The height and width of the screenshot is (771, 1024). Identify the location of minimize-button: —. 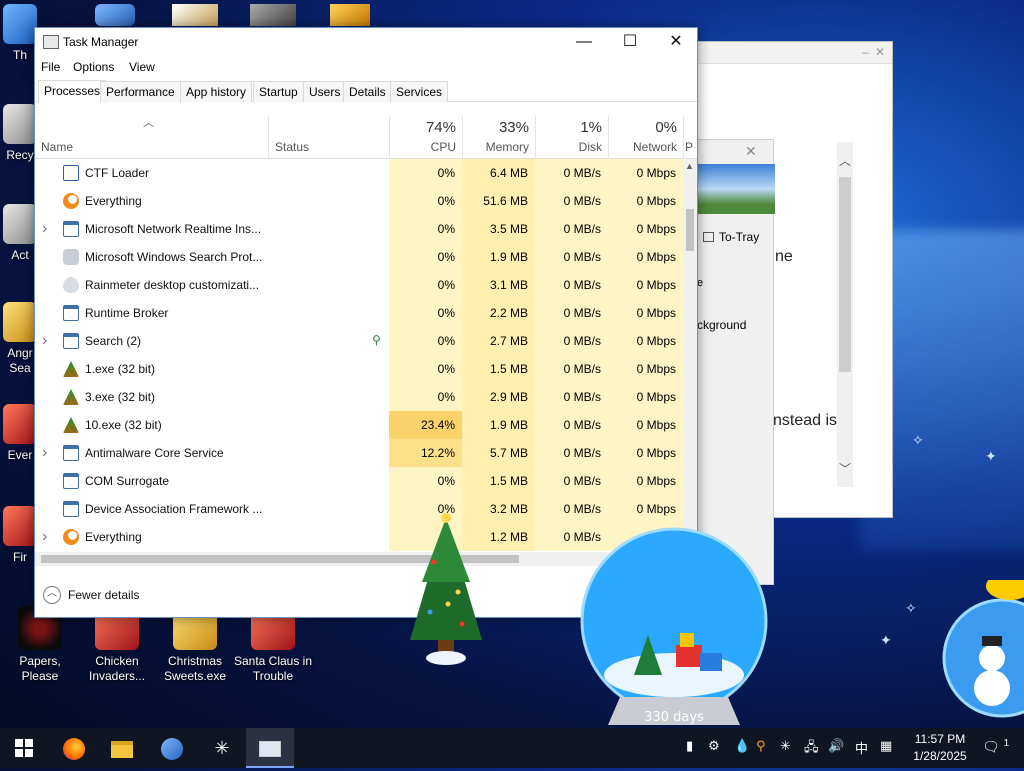
(584, 43).